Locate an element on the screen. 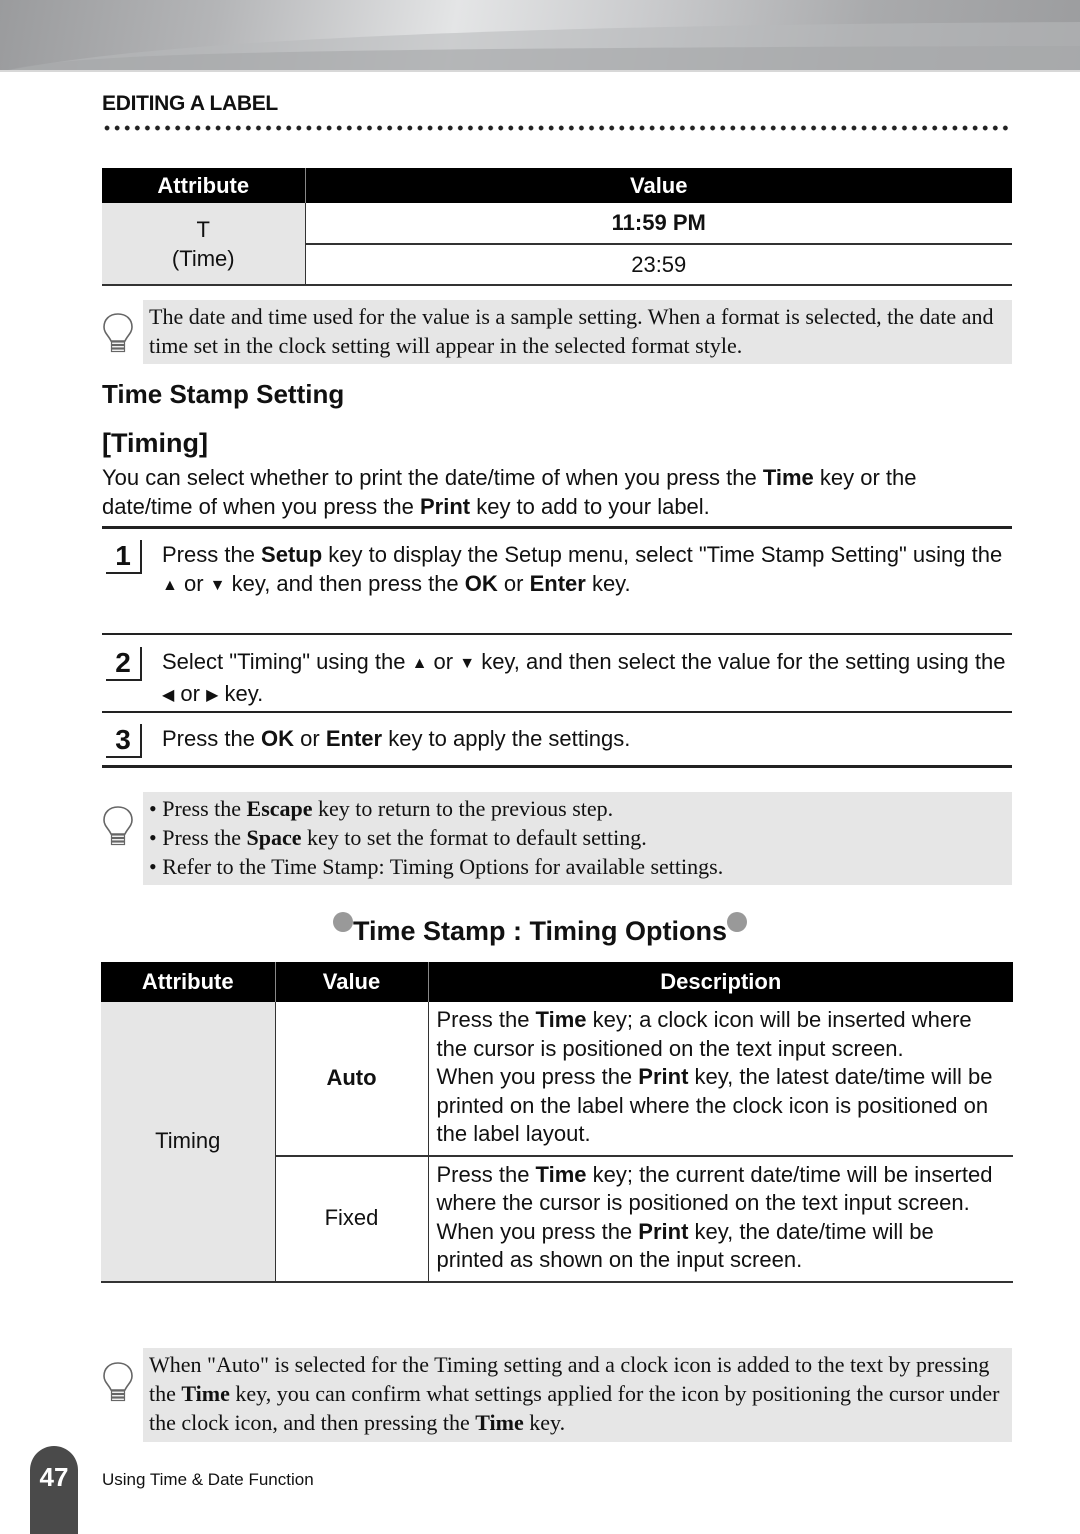 The image size is (1080, 1534). dotted-divider is located at coordinates (557, 128).